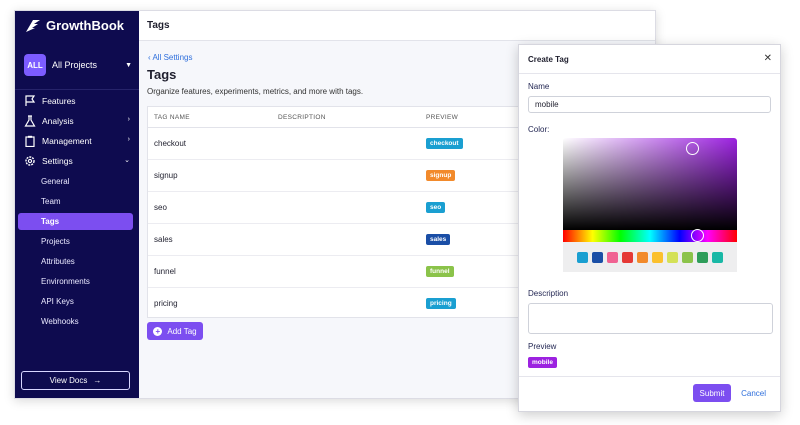 This screenshot has width=800, height=425. I want to click on modal-footer: Submit Cancel, so click(649, 393).